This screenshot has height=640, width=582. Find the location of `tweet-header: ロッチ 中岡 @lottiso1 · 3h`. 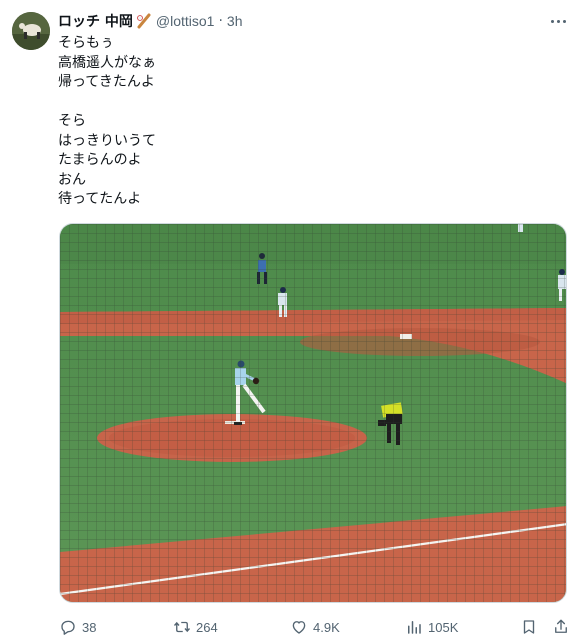

tweet-header: ロッチ 中岡 @lottiso1 · 3h is located at coordinates (150, 21).